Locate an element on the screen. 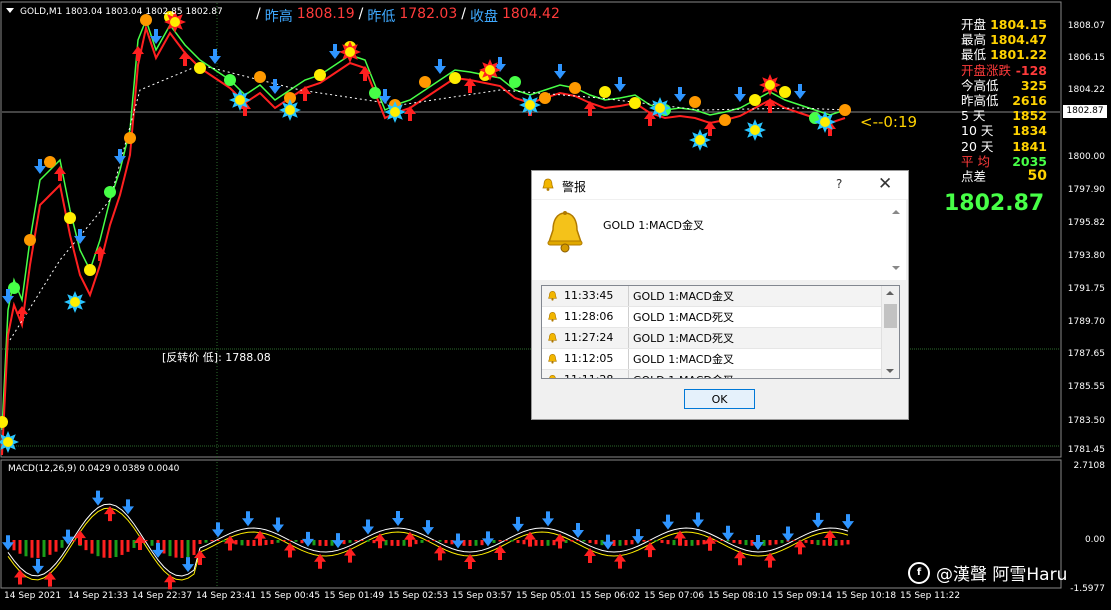 The height and width of the screenshot is (610, 1111). info-value: 325 is located at coordinates (1033, 85).